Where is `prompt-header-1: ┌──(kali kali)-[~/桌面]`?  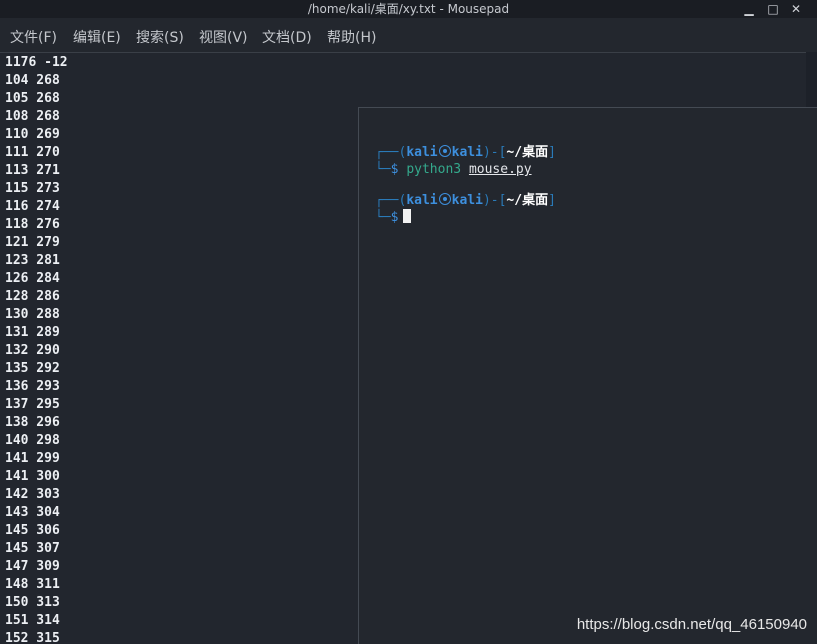
prompt-header-1: ┌──(kali kali)-[~/桌面] is located at coordinates (465, 152).